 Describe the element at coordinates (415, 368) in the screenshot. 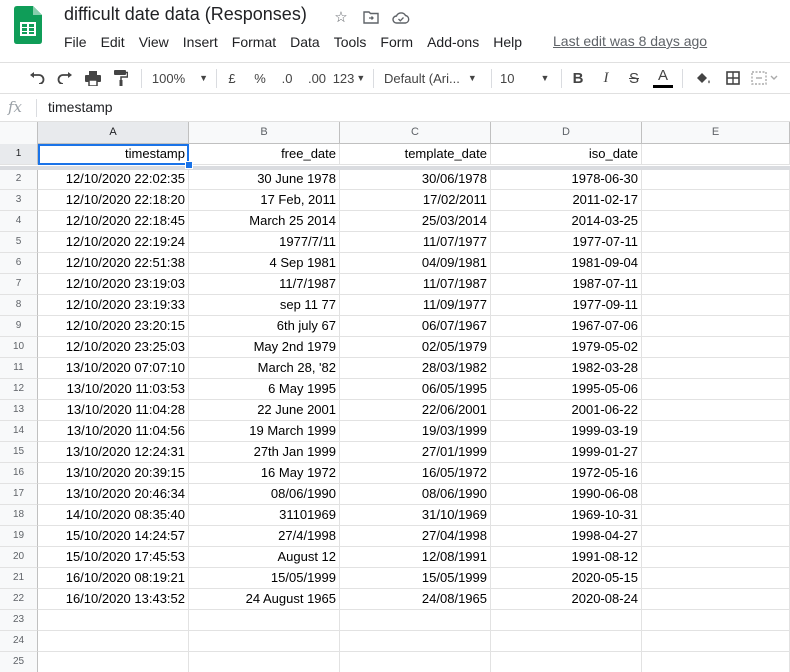

I see `cell-c11: 28/03/1982` at that location.